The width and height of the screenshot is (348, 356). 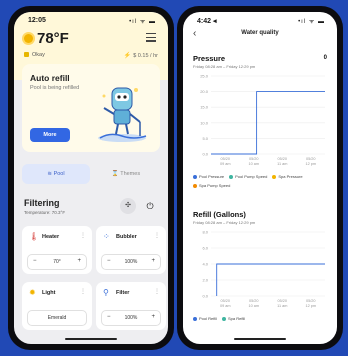 I want to click on tab-themes-label: Themes, so click(x=130, y=174).